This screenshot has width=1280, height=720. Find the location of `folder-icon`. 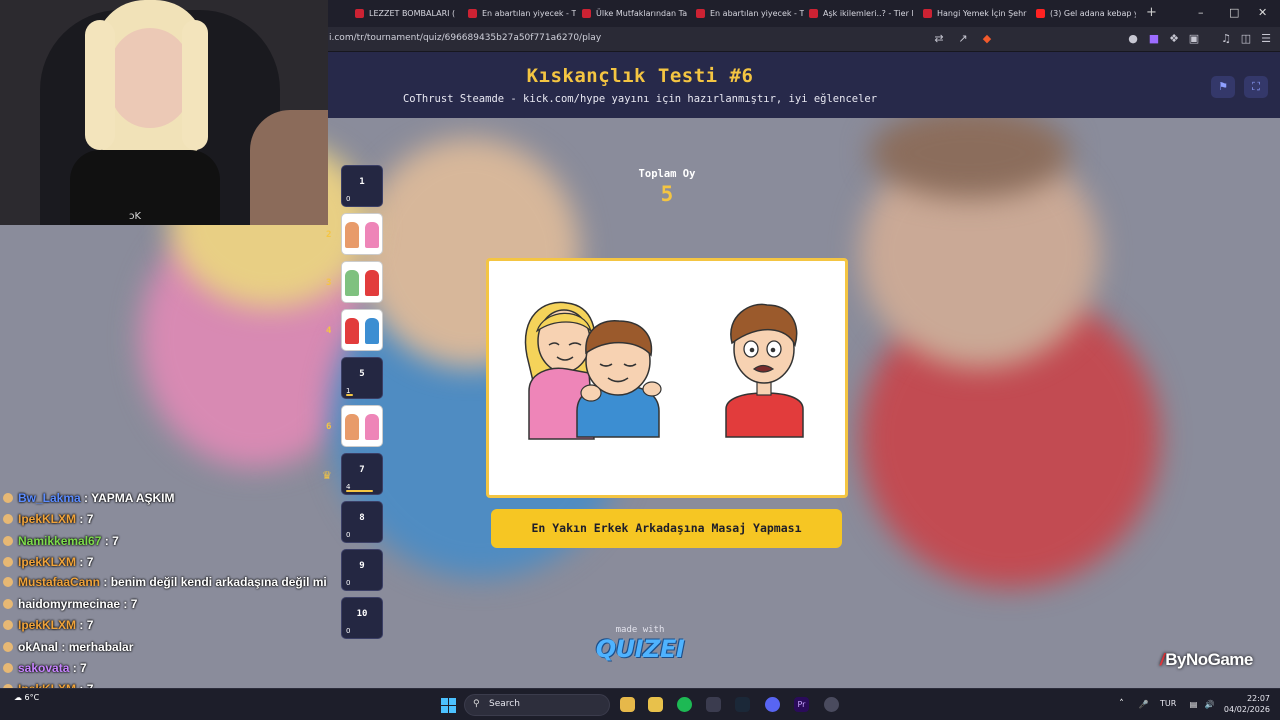

folder-icon is located at coordinates (655, 704).